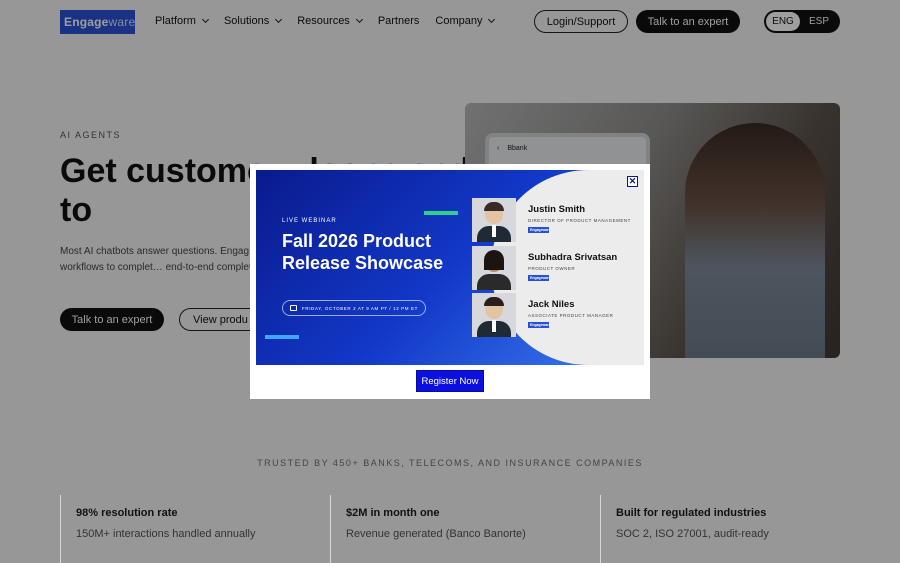  What do you see at coordinates (166, 534) in the screenshot?
I see `stat-subtext: 150M+ interactions handled annually` at bounding box center [166, 534].